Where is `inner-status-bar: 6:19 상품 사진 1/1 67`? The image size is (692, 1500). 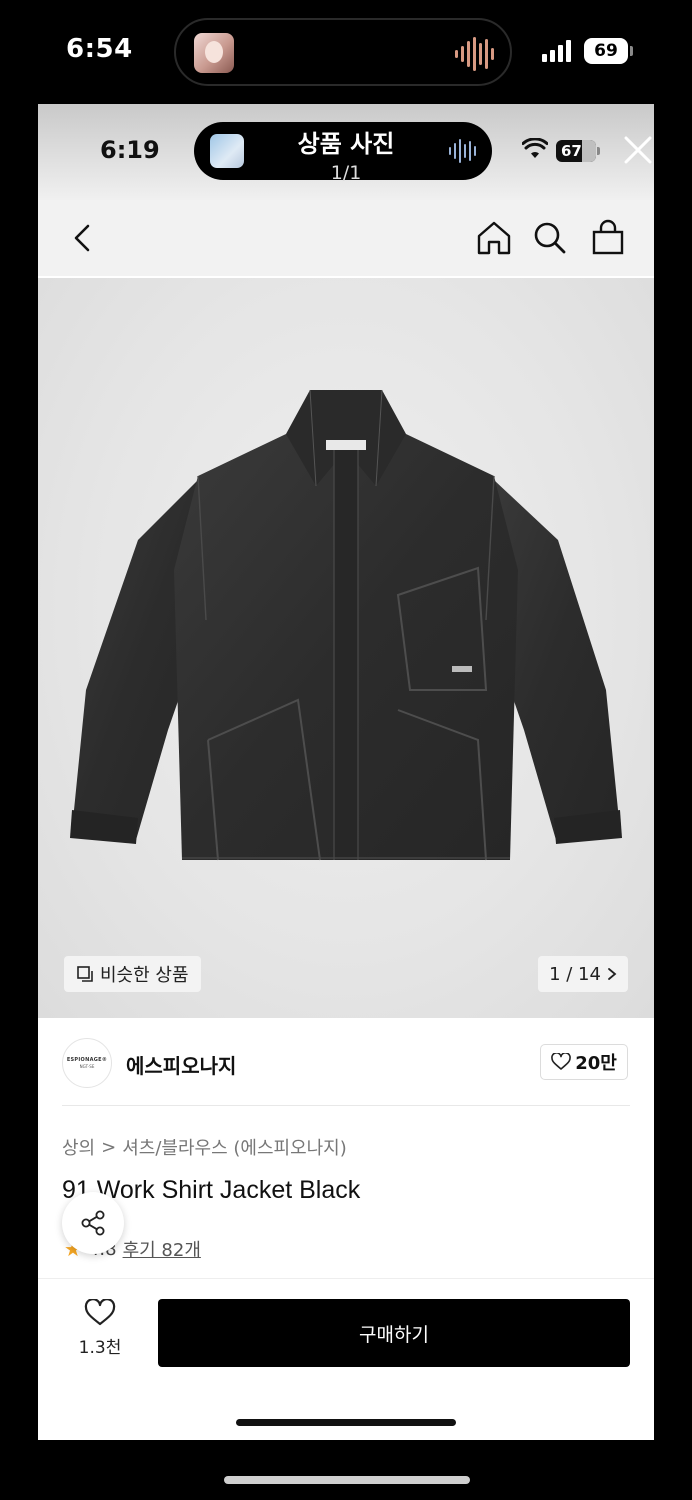
inner-status-bar: 6:19 상품 사진 1/1 67 is located at coordinates (346, 152).